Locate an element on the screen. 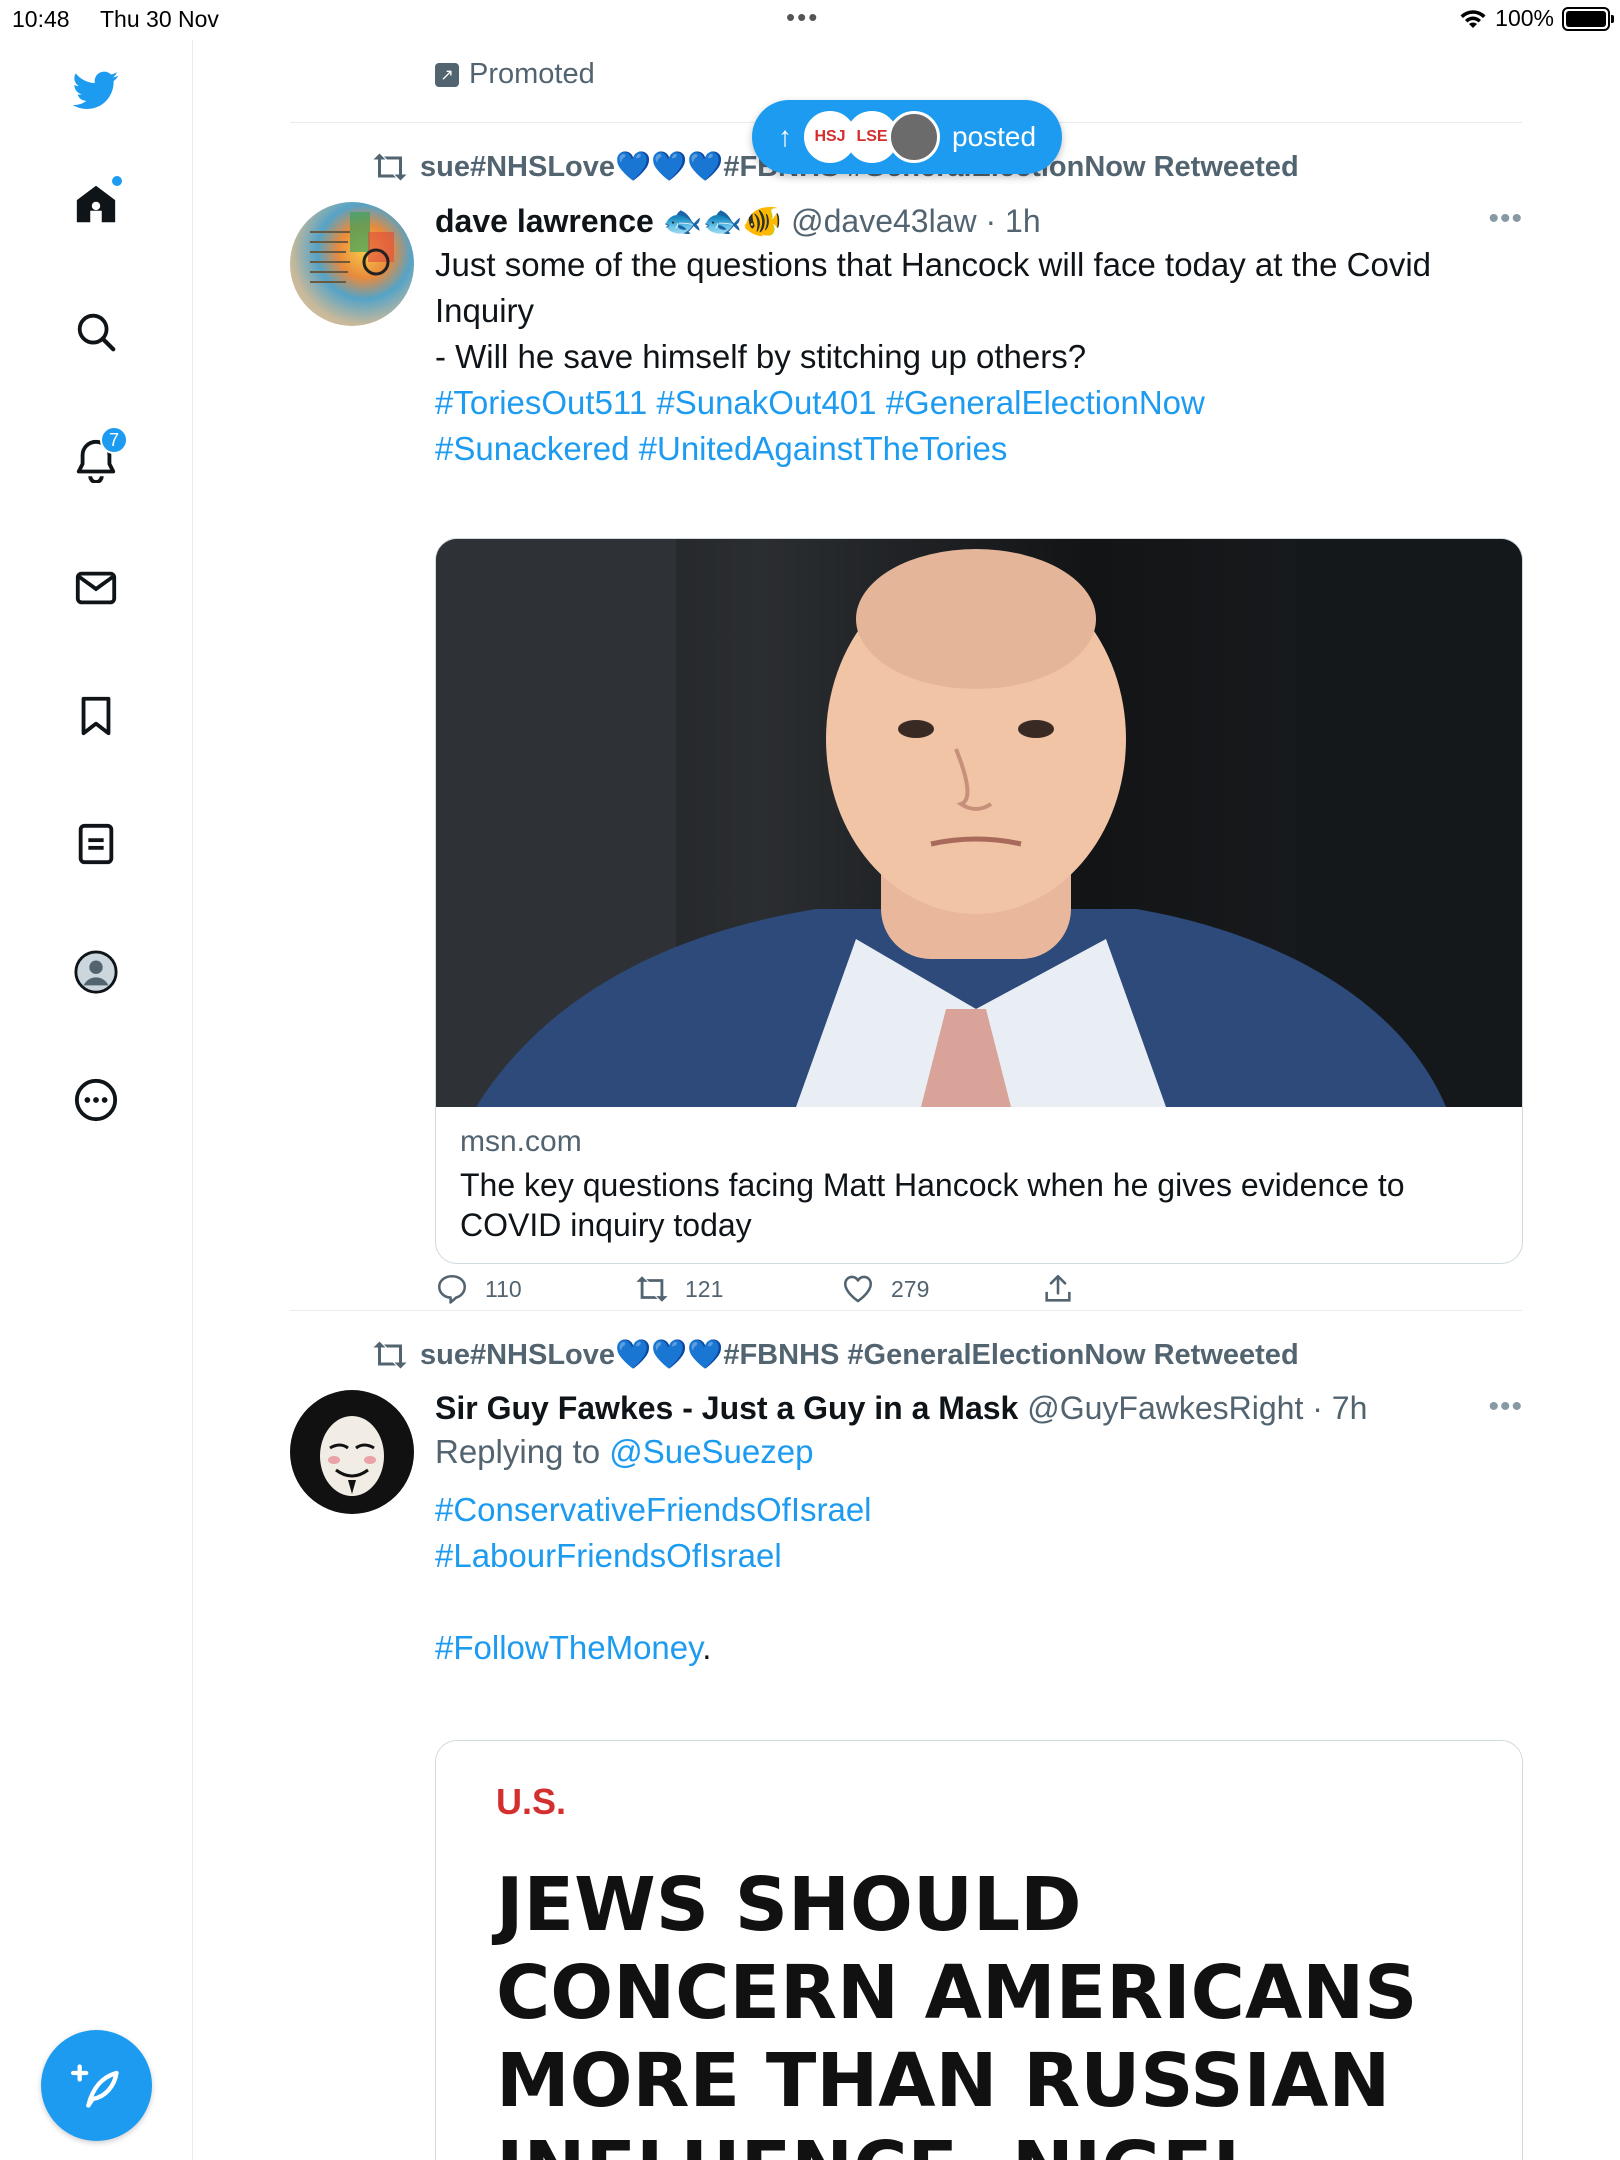 Image resolution: width=1620 pixels, height=2160 pixels. headline-line: CONCERN AMERICANS is located at coordinates (957, 1993).